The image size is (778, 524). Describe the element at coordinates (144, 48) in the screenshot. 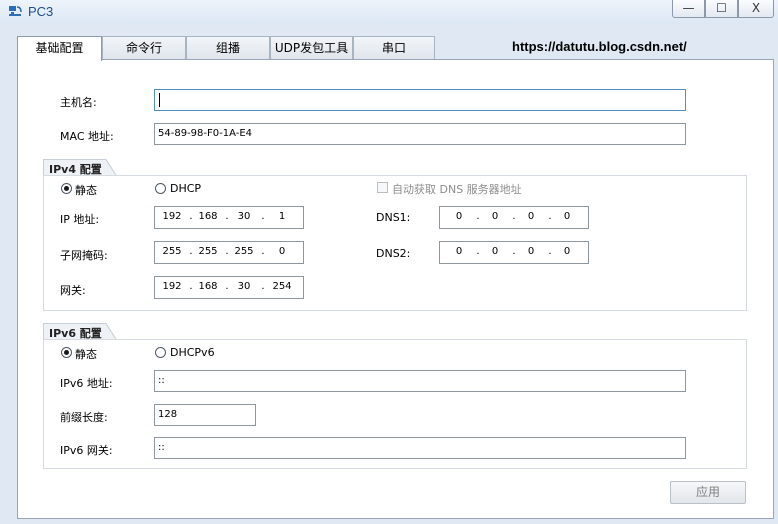

I see `tab-command-line: 命令行` at that location.